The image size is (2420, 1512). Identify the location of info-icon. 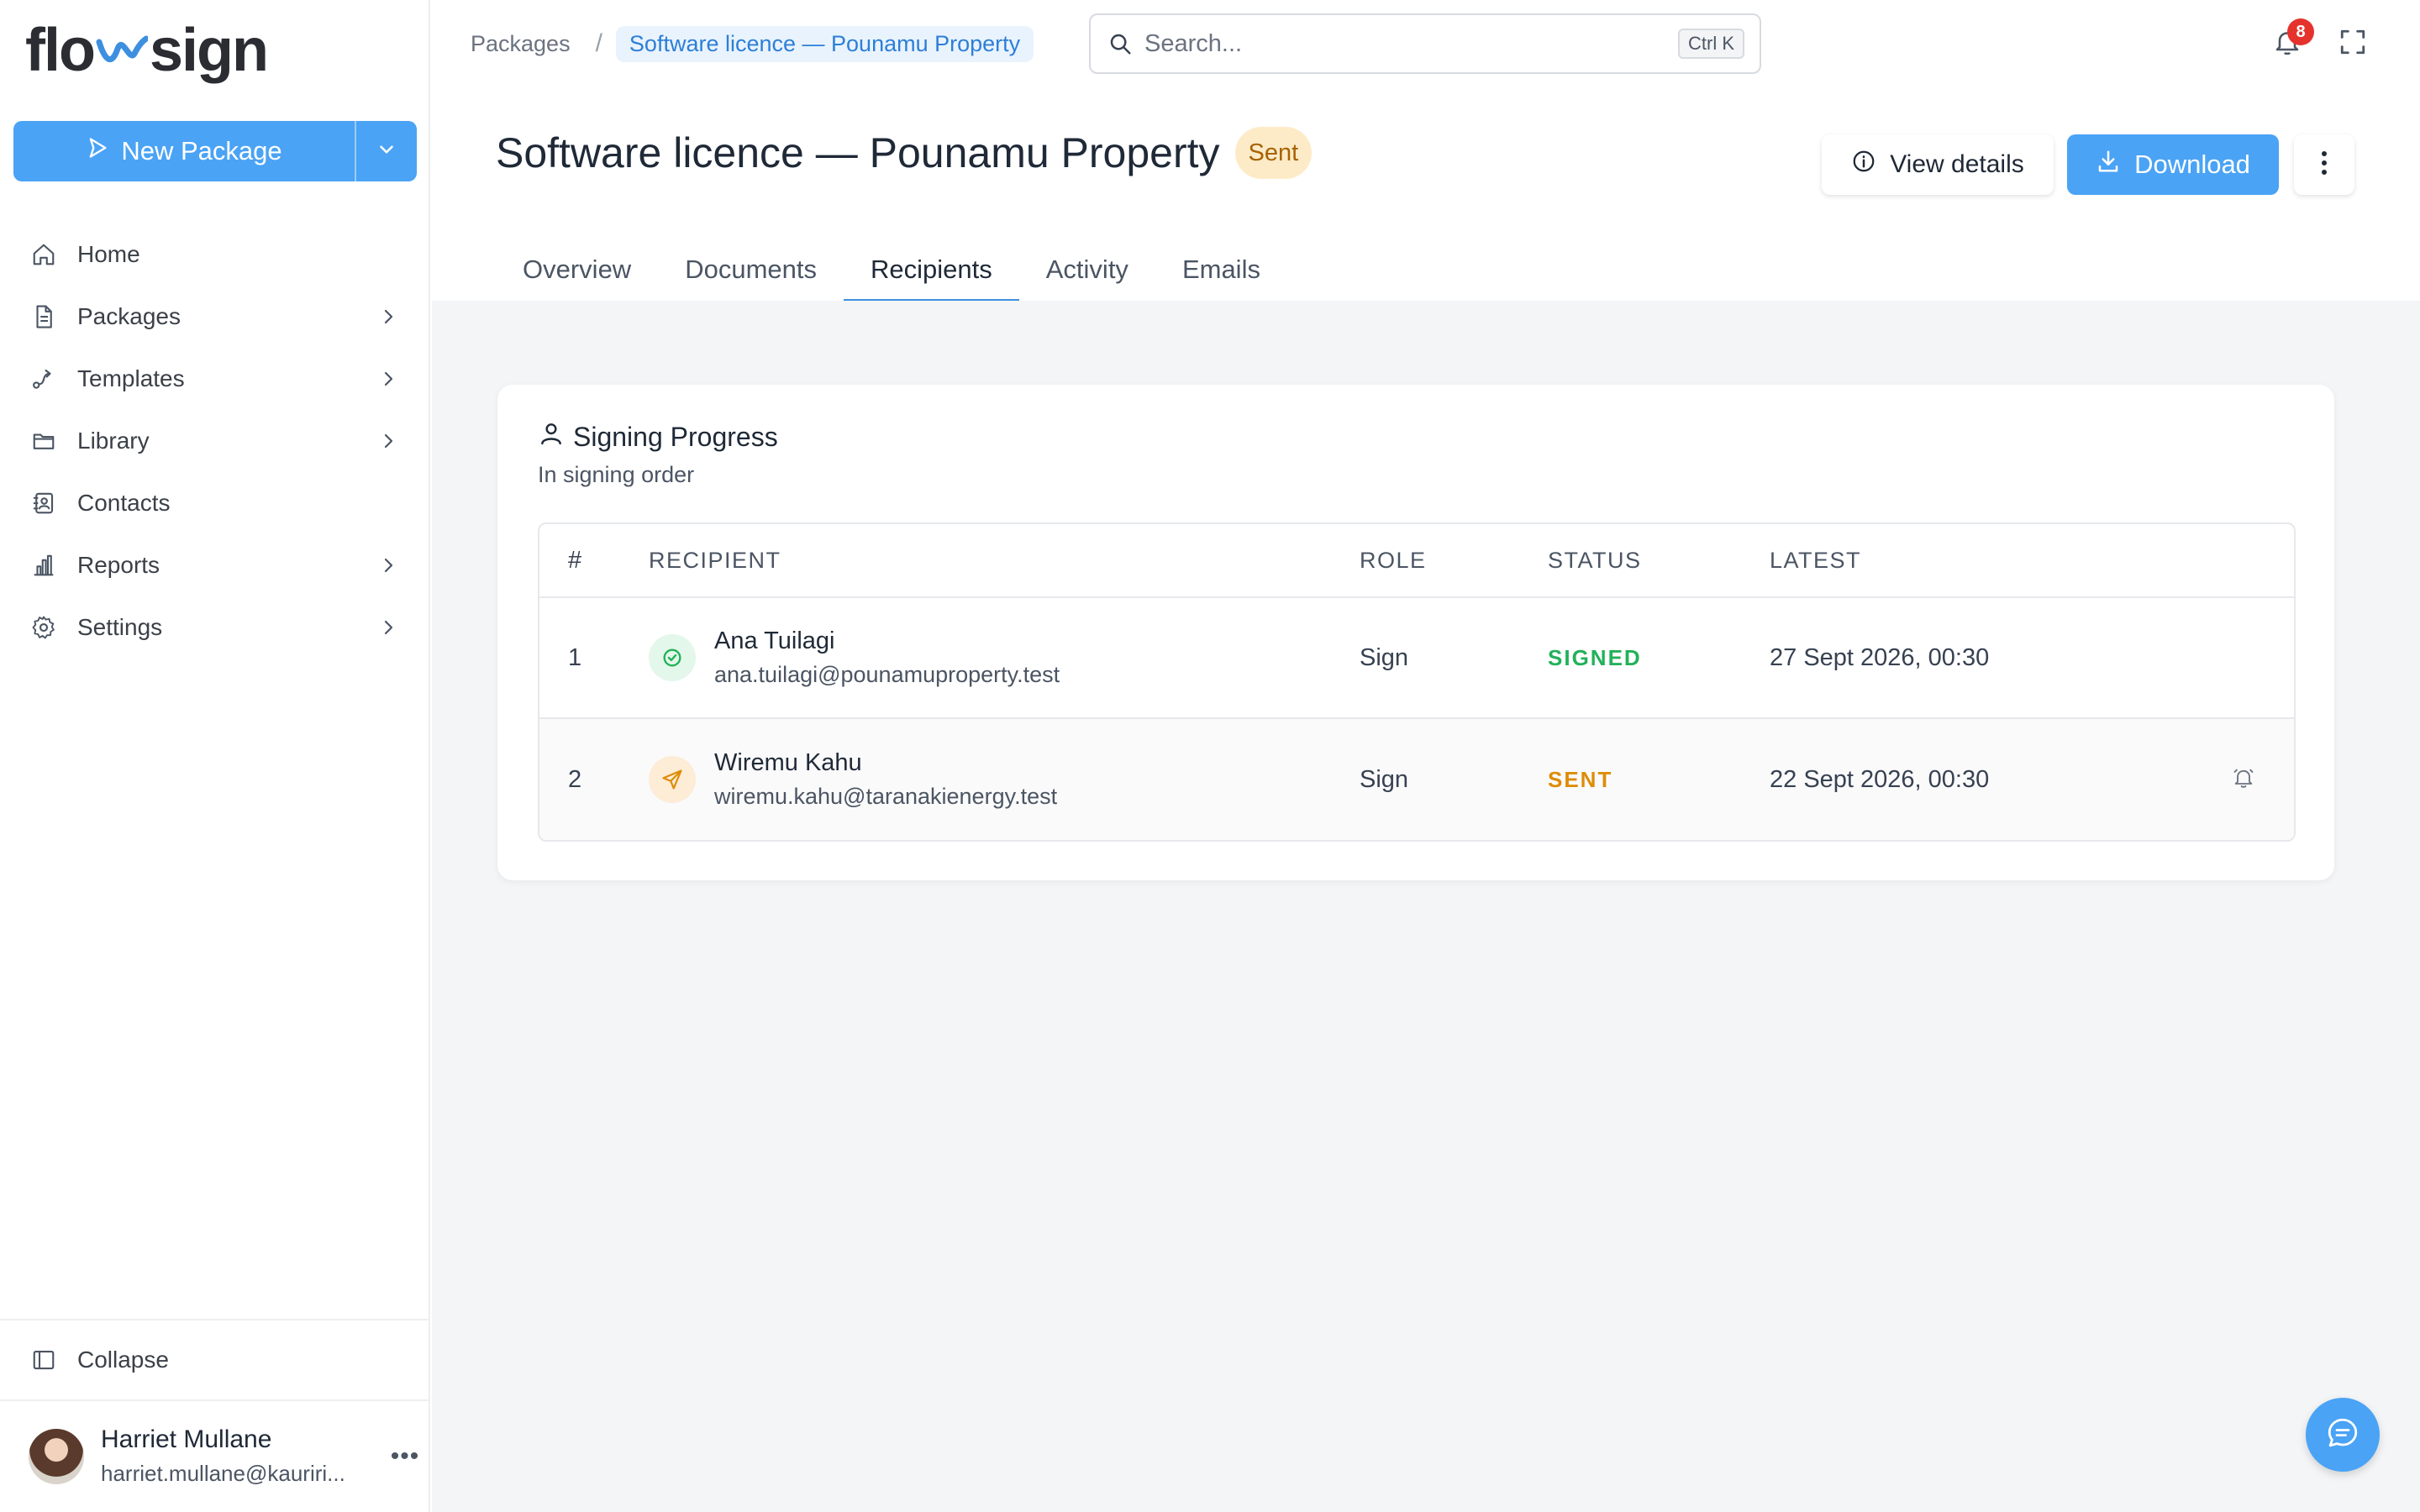
(1863, 165).